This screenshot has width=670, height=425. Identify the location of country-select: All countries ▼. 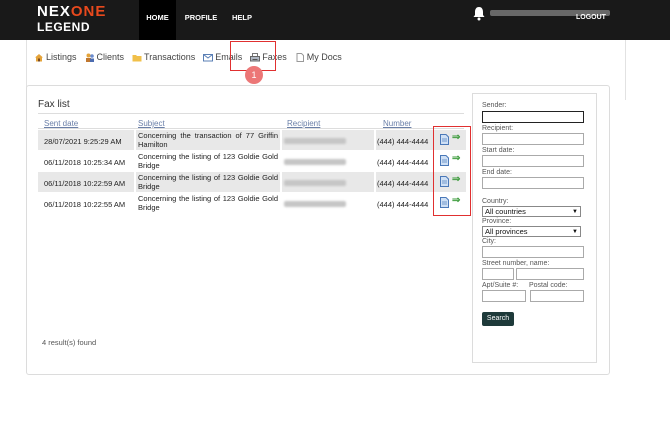
(531, 211).